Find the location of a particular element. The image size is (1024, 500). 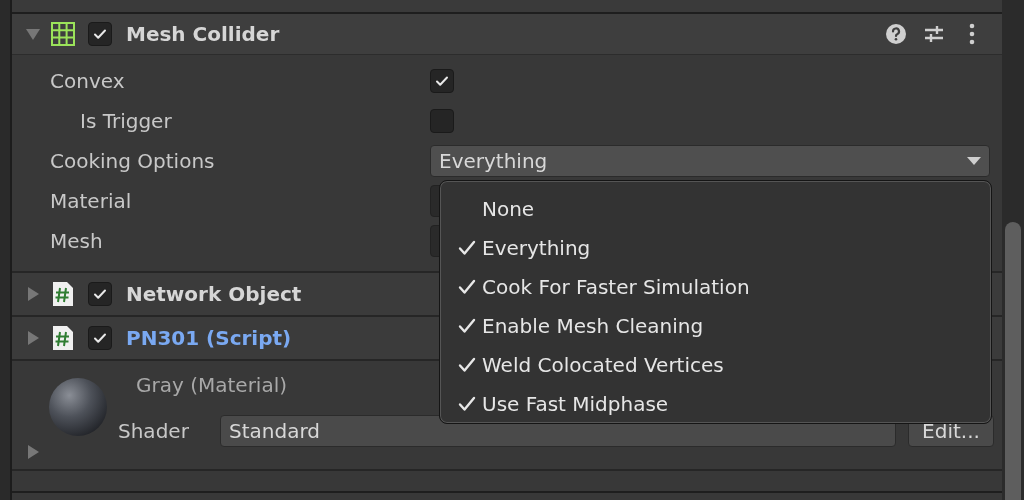

property-label: Mesh is located at coordinates (76, 241).